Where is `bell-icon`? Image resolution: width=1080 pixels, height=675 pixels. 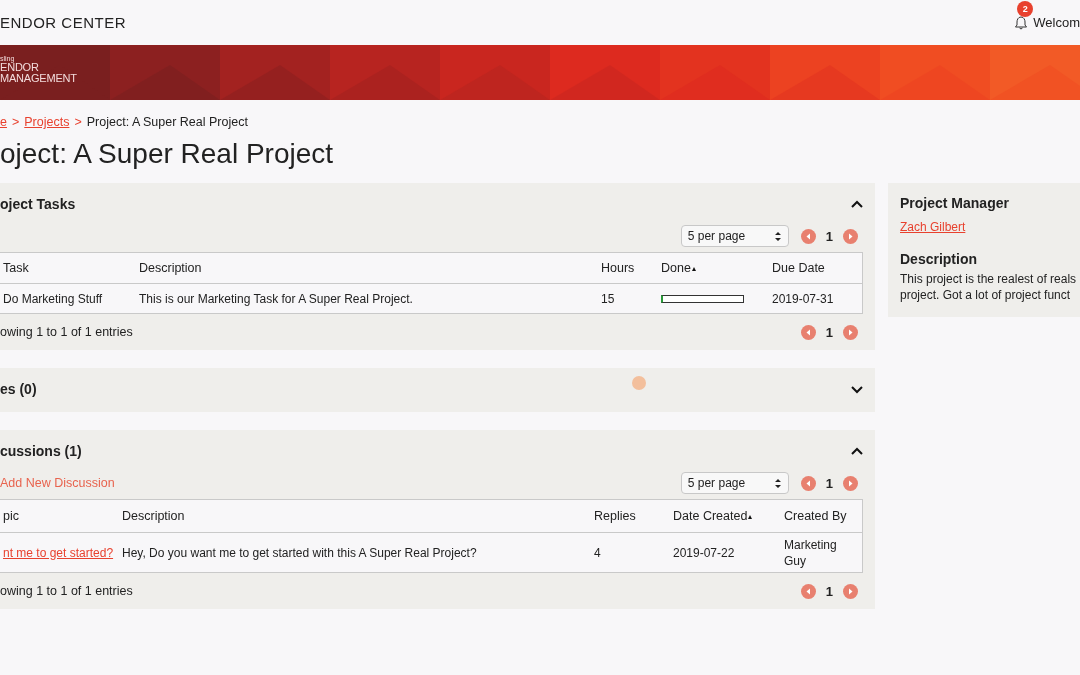 bell-icon is located at coordinates (1021, 22).